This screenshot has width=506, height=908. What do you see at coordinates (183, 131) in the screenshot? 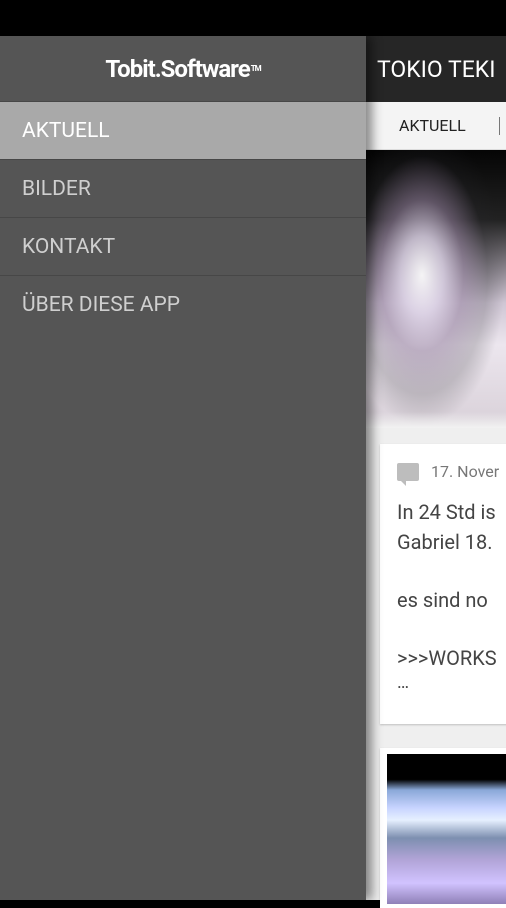
I see `drawer-item-aktuell: AKTUELL` at bounding box center [183, 131].